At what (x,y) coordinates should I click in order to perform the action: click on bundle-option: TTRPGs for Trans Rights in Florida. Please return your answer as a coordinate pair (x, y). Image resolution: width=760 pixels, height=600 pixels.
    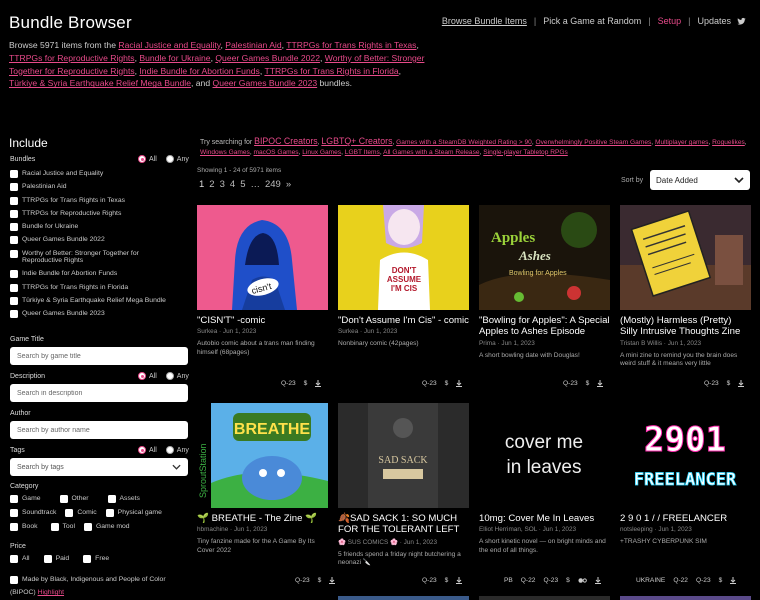
    Looking at the image, I should click on (95, 287).